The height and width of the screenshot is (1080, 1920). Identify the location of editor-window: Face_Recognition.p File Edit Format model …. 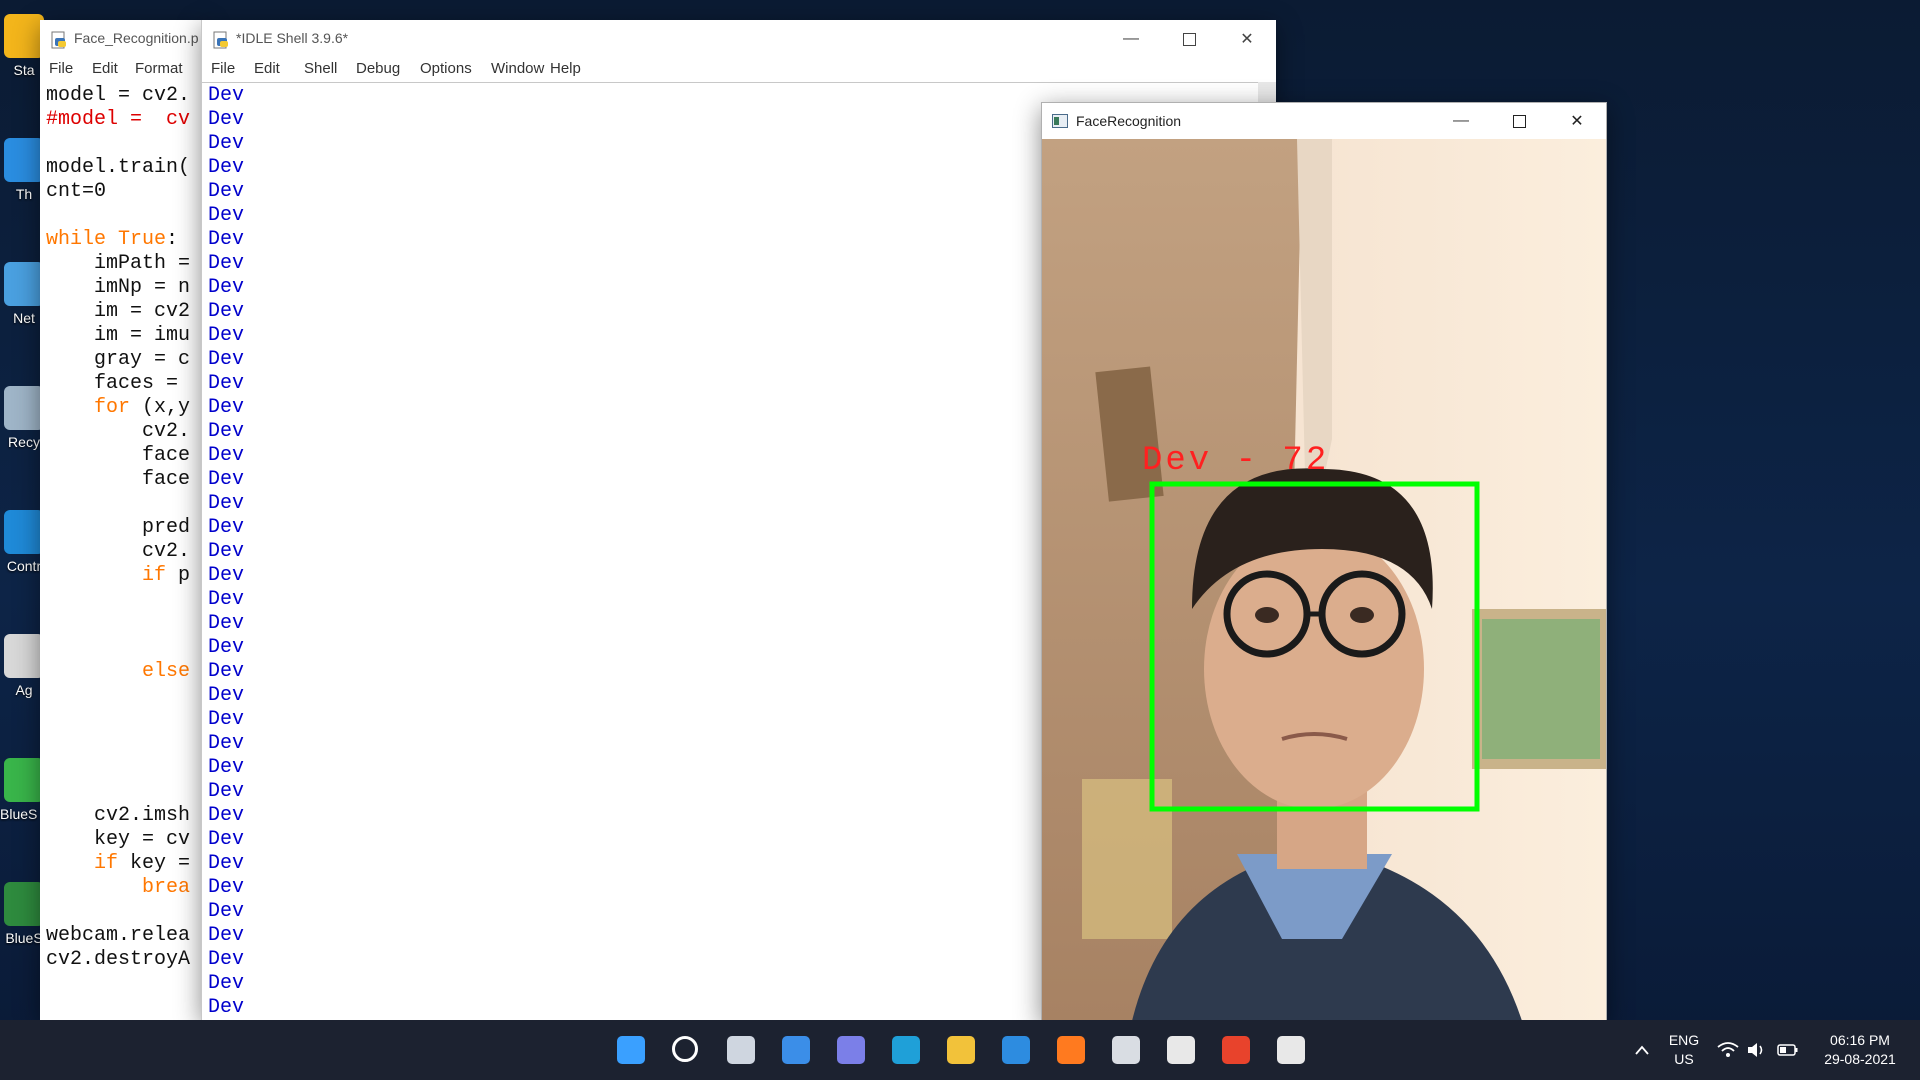
(123, 520).